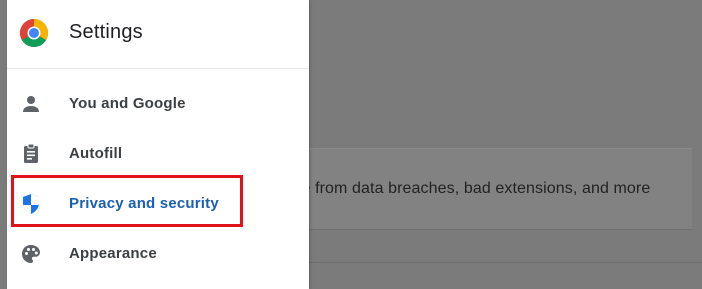  What do you see at coordinates (501, 262) in the screenshot?
I see `background-divider` at bounding box center [501, 262].